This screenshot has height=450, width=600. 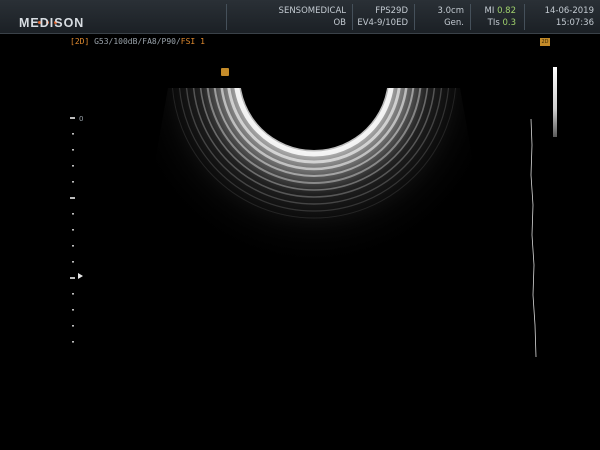 What do you see at coordinates (312, 11) in the screenshot?
I see `institution-name: SENSOMEDICAL` at bounding box center [312, 11].